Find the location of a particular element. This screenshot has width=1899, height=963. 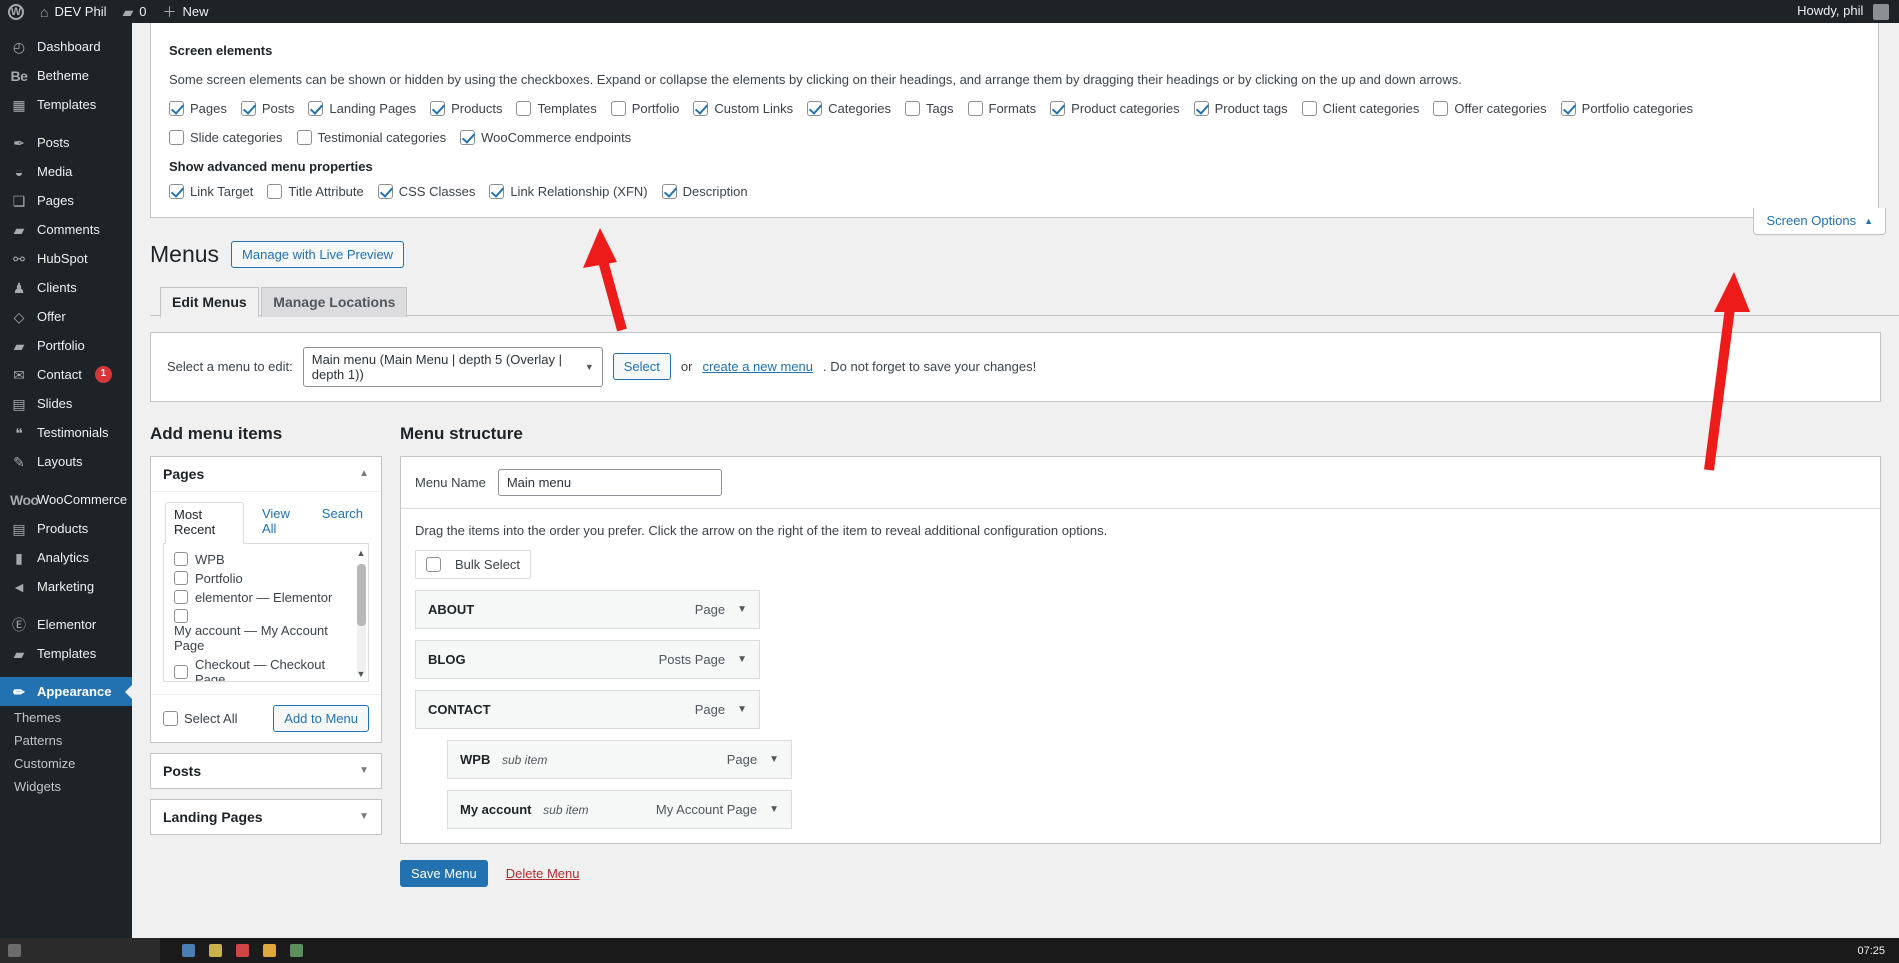

menu-row-blog: BLOG Posts Page ▼ is located at coordinates (587, 659).